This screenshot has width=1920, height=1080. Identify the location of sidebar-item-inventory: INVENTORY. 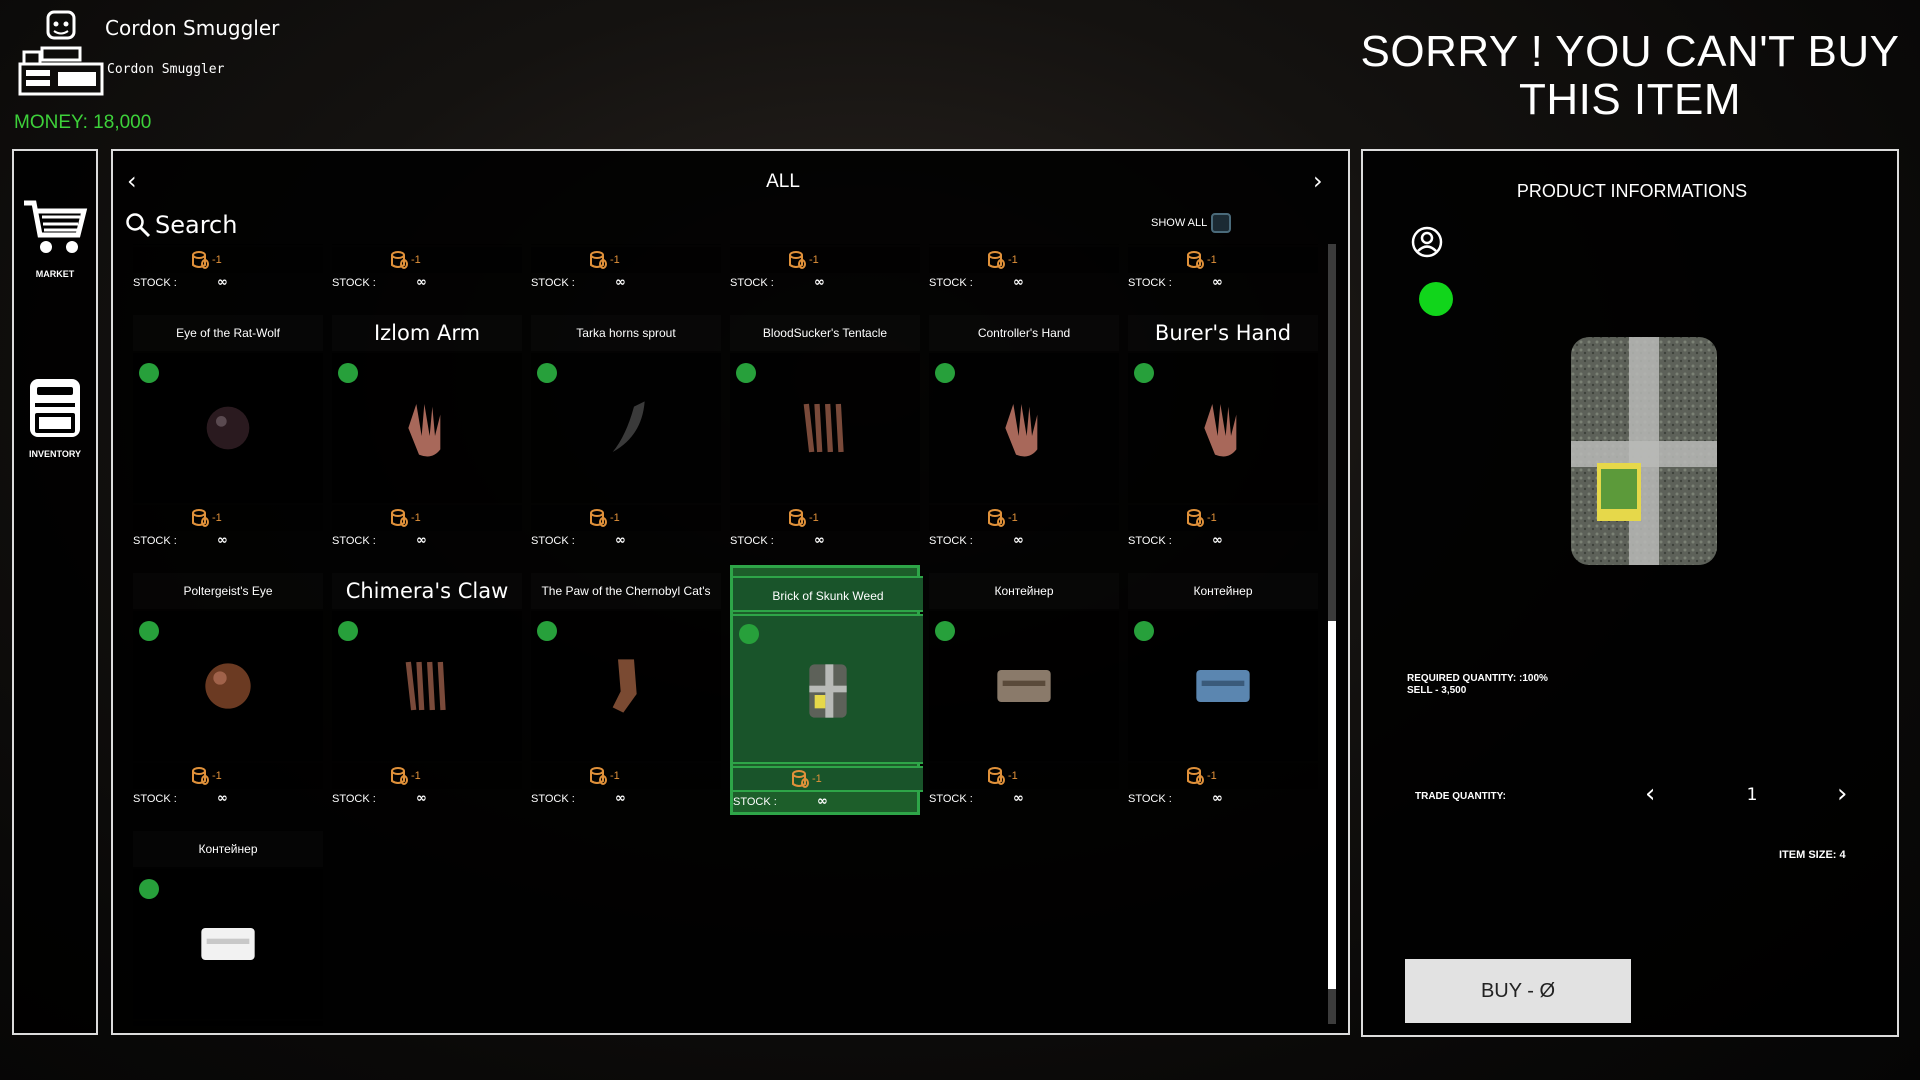
(55, 416).